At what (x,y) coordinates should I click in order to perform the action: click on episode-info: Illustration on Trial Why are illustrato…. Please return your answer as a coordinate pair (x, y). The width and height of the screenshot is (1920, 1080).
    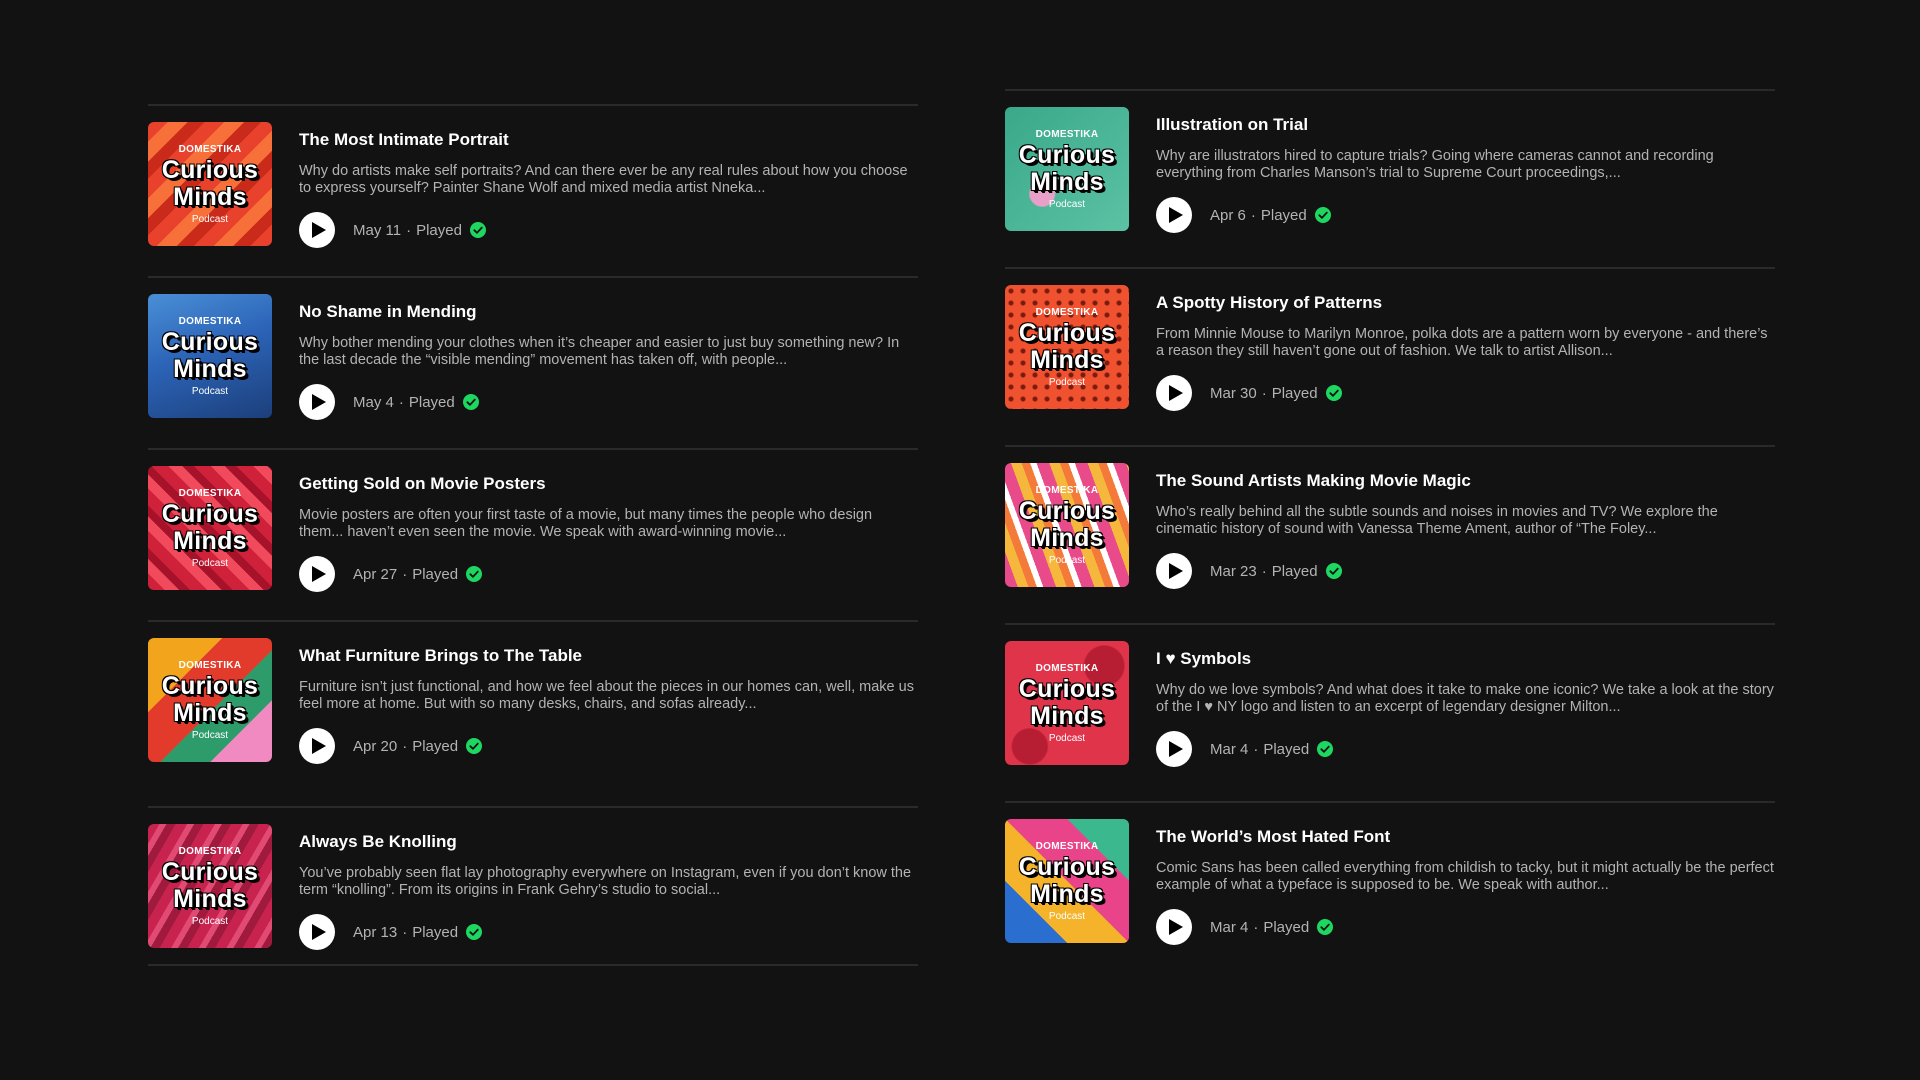
    Looking at the image, I should click on (1465, 187).